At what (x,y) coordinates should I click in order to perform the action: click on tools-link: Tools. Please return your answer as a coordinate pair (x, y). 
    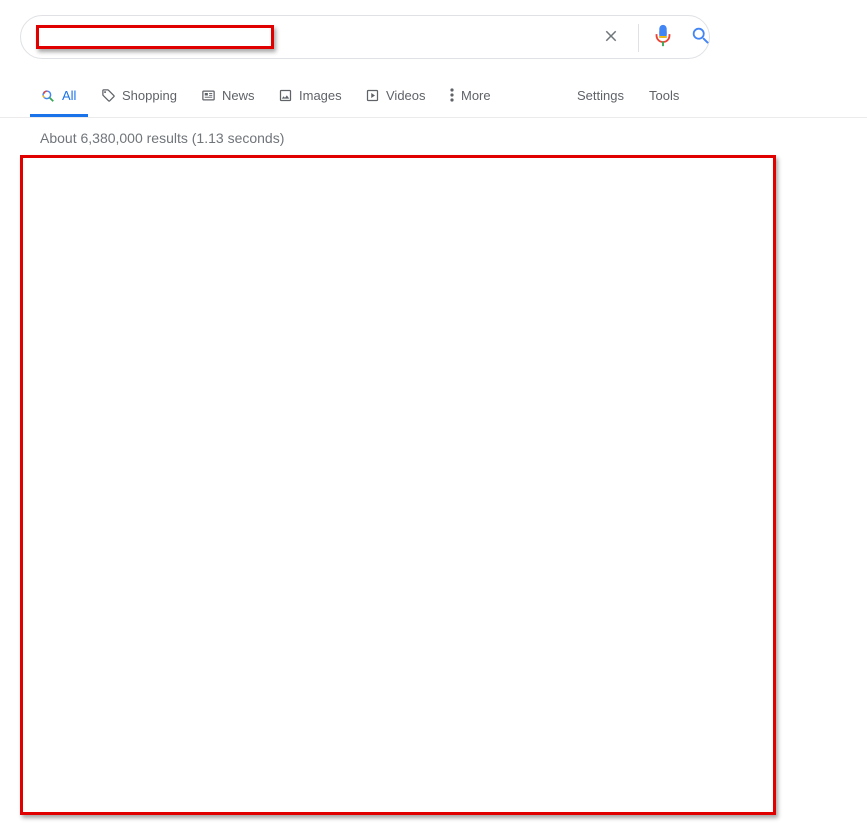
    Looking at the image, I should click on (664, 95).